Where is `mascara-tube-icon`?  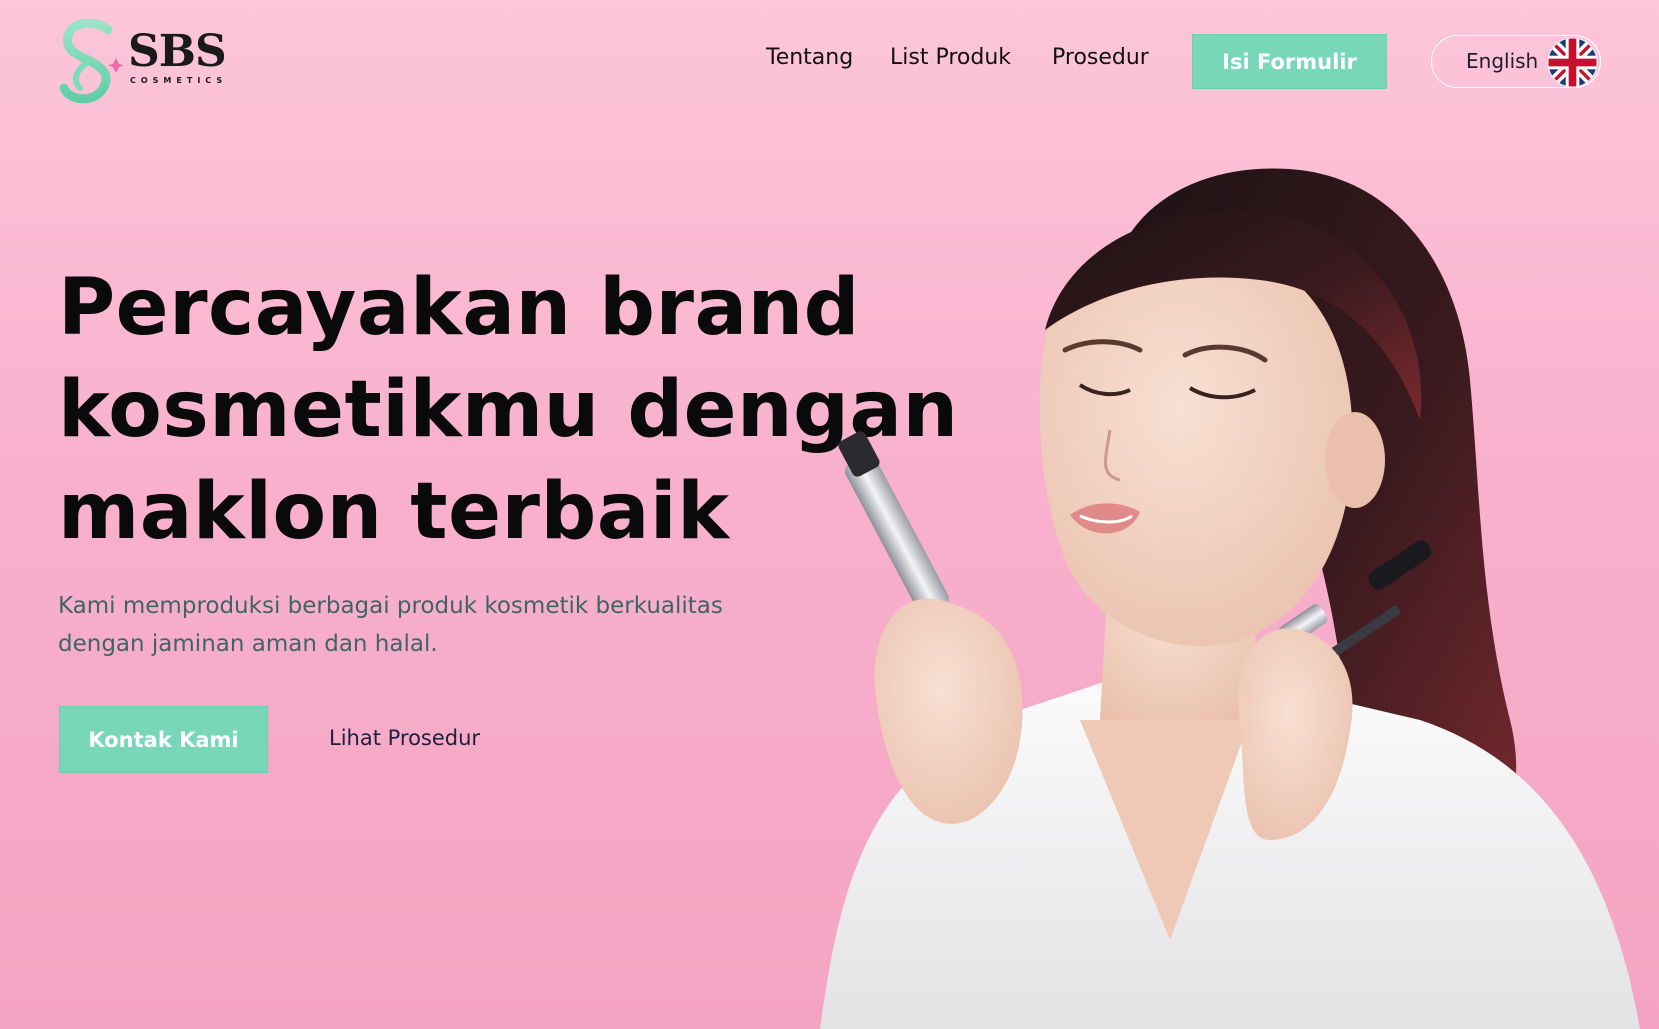
mascara-tube-icon is located at coordinates (894, 523).